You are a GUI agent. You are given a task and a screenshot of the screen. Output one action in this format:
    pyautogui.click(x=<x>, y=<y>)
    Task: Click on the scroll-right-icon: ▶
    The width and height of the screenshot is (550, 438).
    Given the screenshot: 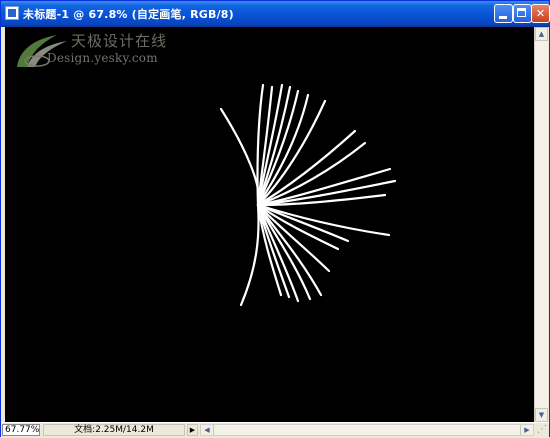 What is the action you would take?
    pyautogui.click(x=527, y=430)
    